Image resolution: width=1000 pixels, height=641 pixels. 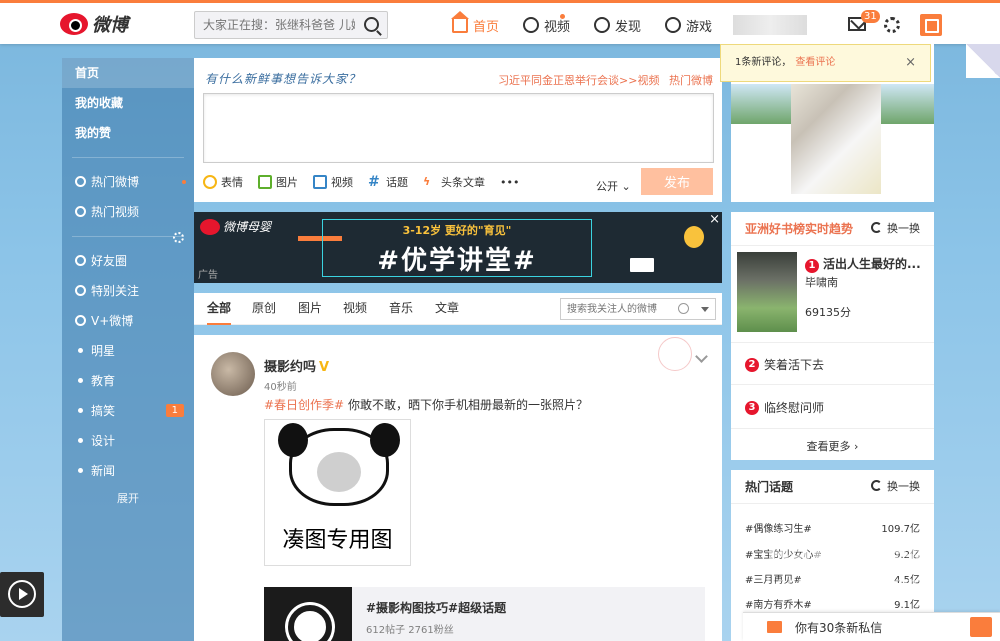 What do you see at coordinates (128, 381) in the screenshot?
I see `sidebar-item-education: 教育` at bounding box center [128, 381].